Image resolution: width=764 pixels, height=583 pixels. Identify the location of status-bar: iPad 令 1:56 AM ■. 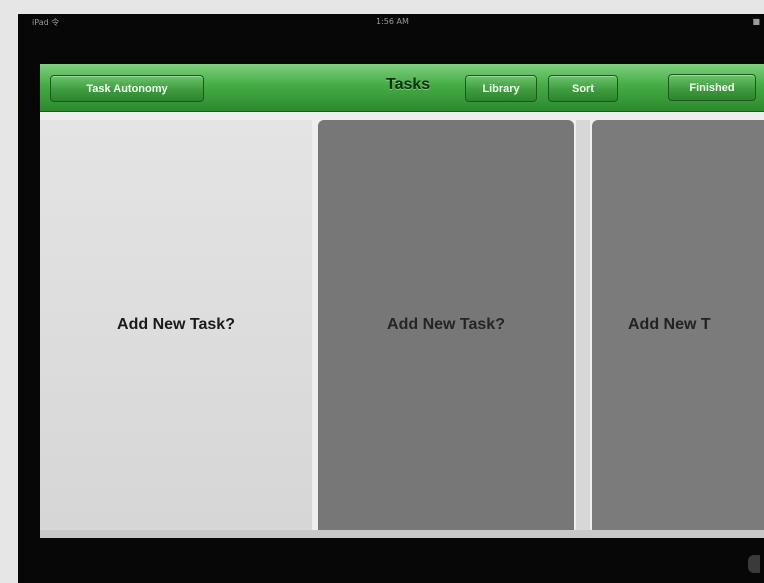
(391, 22).